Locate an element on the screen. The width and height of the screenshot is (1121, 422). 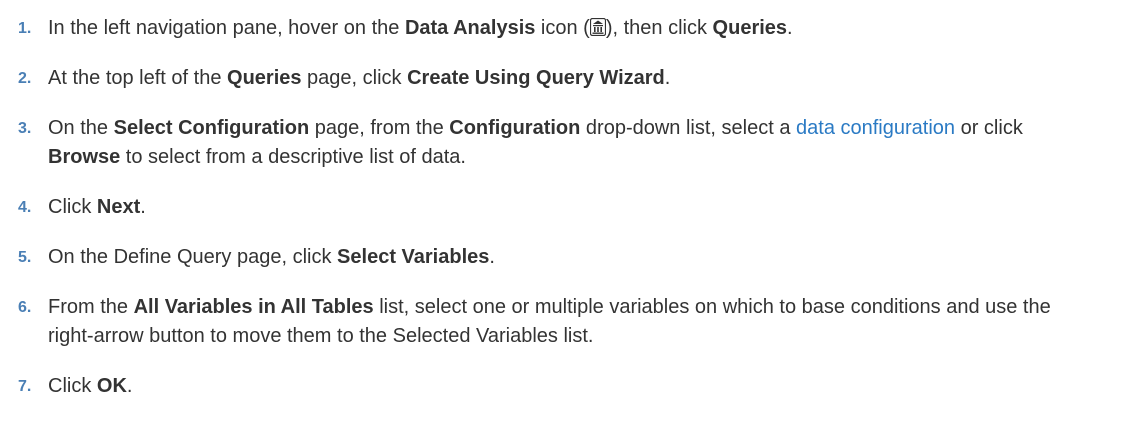
ui-term-data-analysis: Data Analysis is located at coordinates (470, 28).